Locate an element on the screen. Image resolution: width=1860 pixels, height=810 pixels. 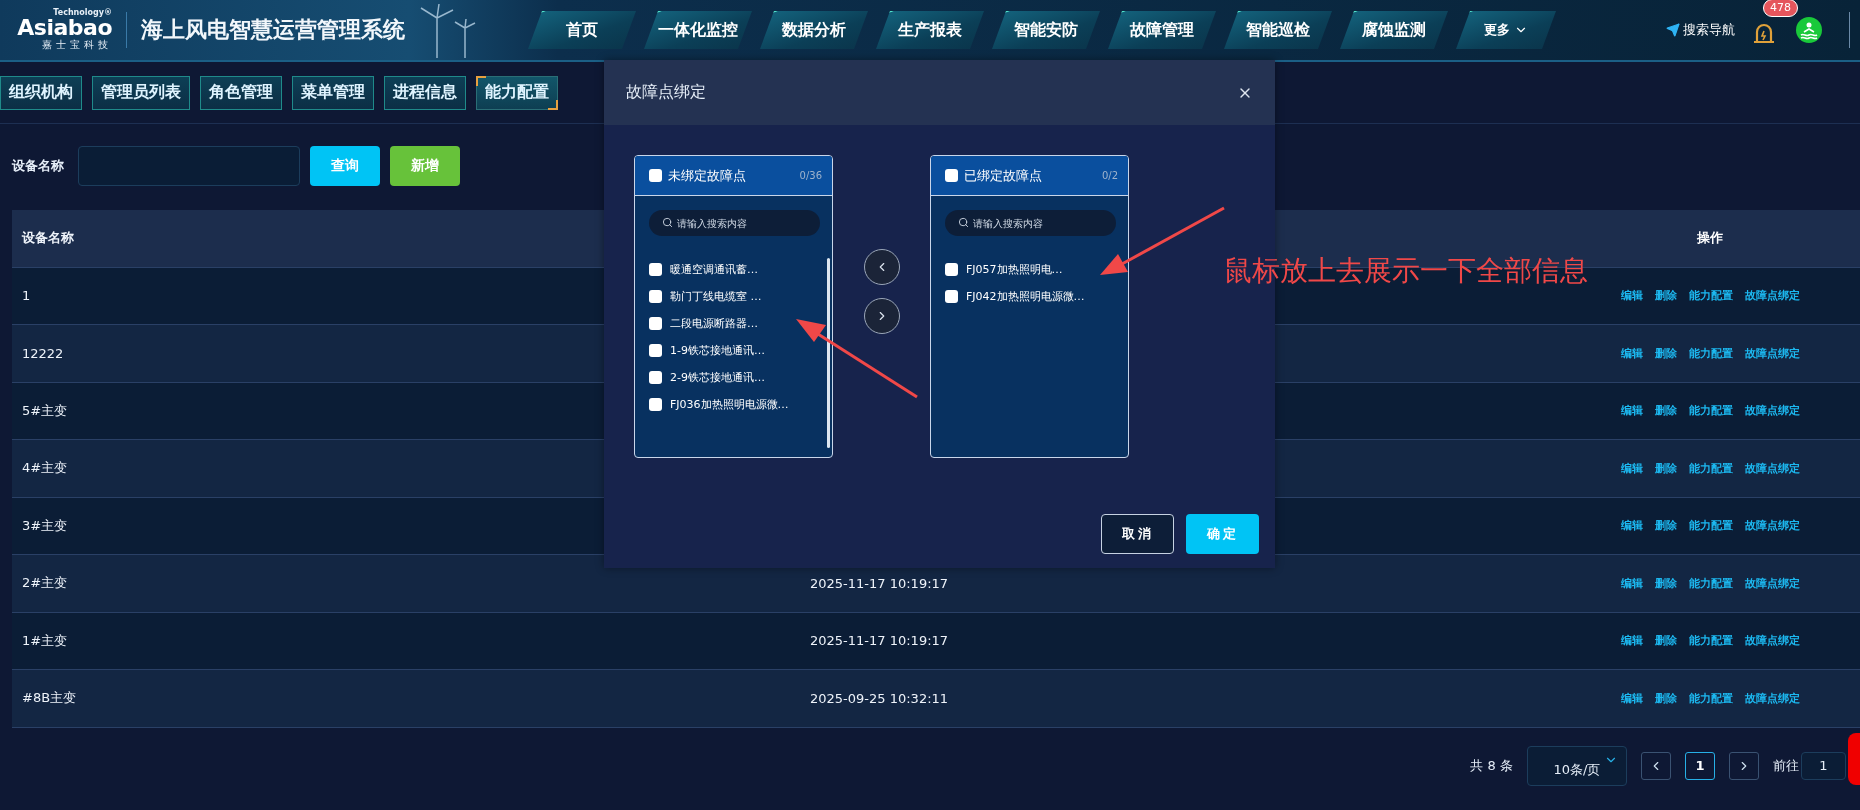
nav-button: 一体化监控 is located at coordinates (698, 30).